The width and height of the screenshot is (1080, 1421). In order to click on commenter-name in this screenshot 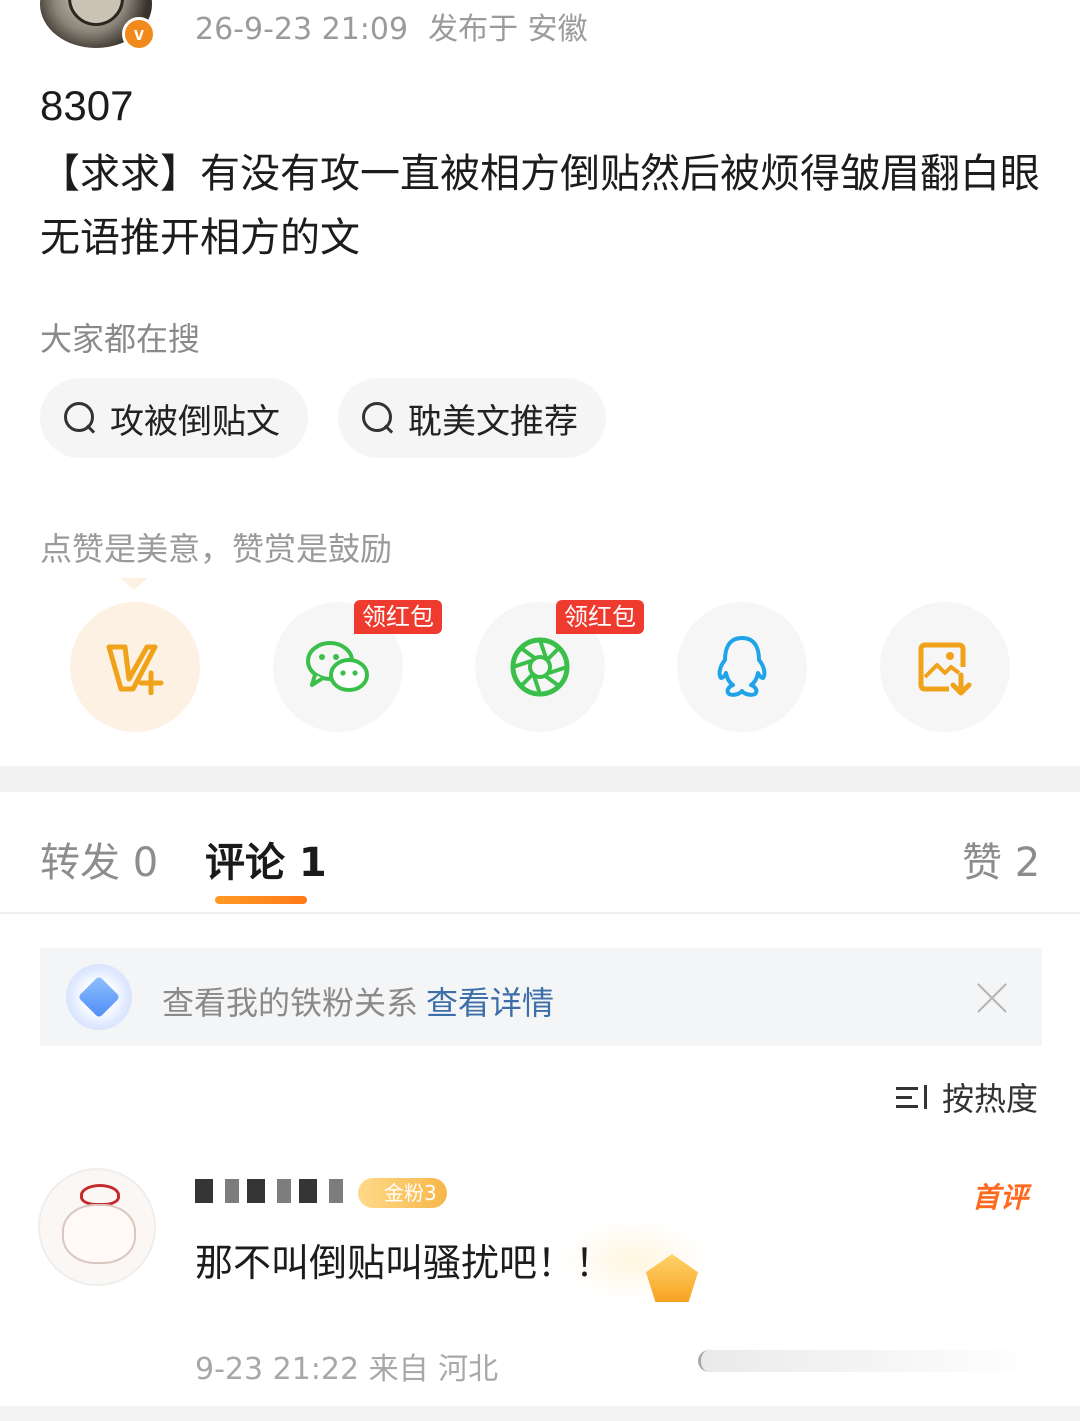, I will do `click(270, 1189)`.